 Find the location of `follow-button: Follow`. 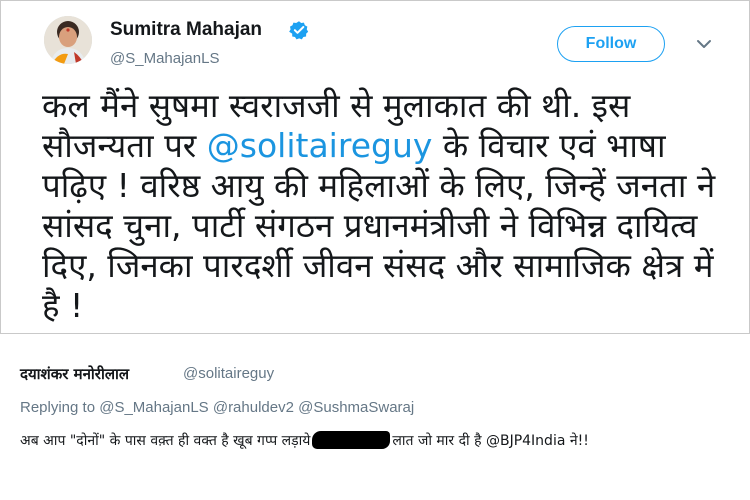

follow-button: Follow is located at coordinates (611, 44).